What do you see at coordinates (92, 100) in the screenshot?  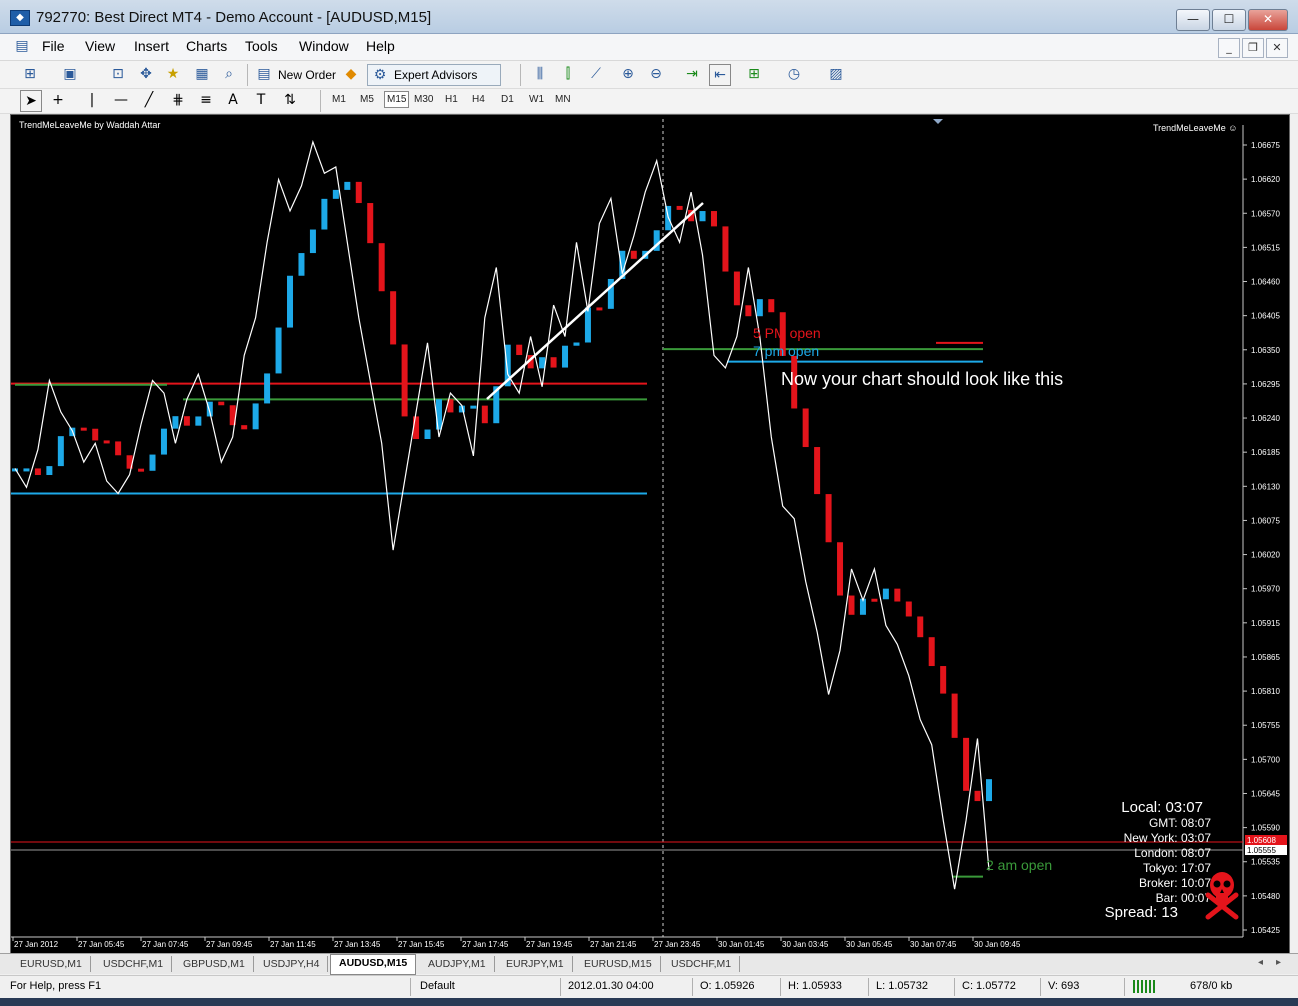 I see `vertical-line-icon: |` at bounding box center [92, 100].